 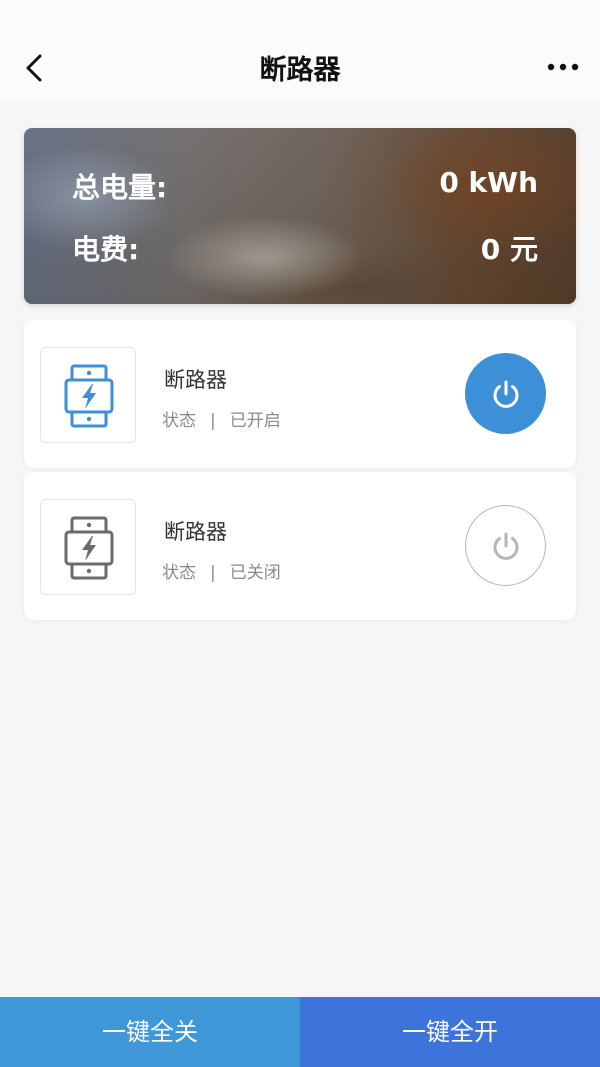 What do you see at coordinates (450, 1032) in the screenshot?
I see `all-on-button: 一键全开` at bounding box center [450, 1032].